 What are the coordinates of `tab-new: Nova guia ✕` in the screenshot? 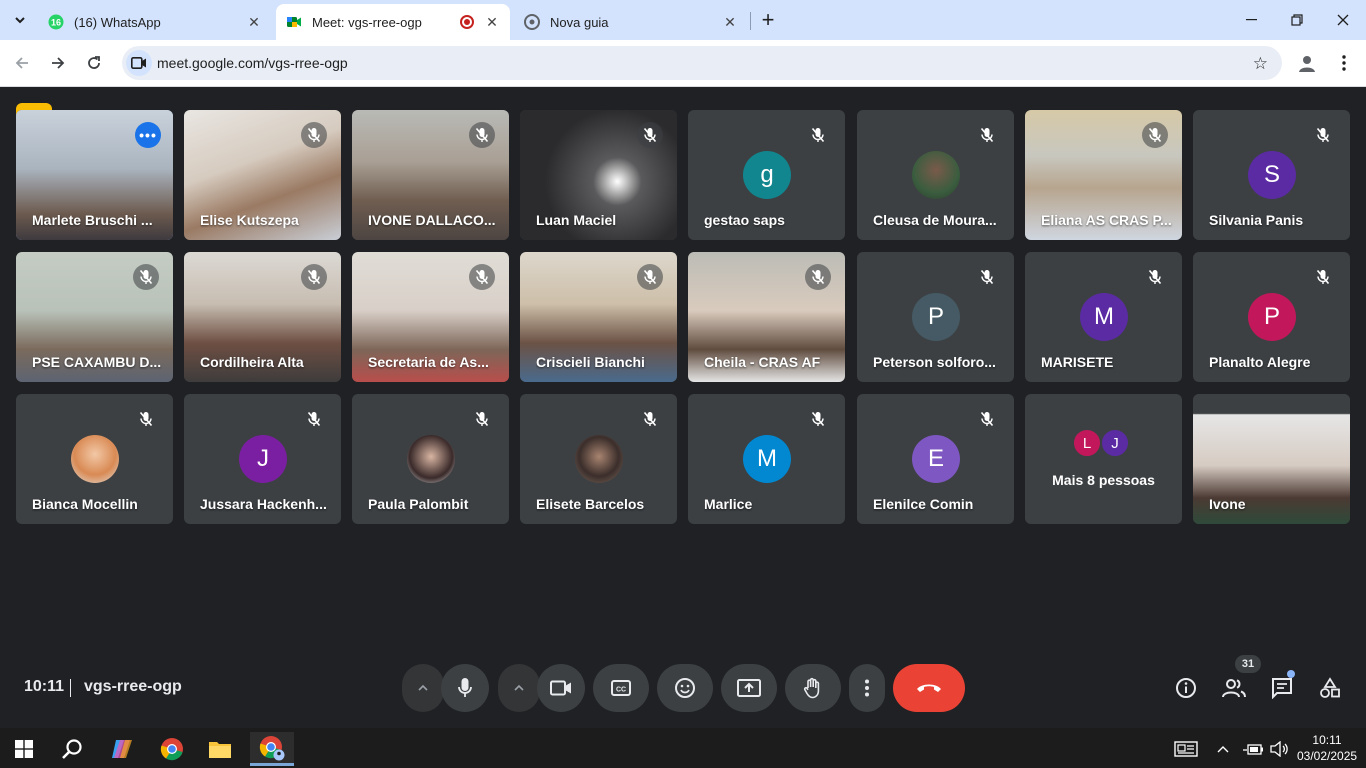 It's located at (631, 22).